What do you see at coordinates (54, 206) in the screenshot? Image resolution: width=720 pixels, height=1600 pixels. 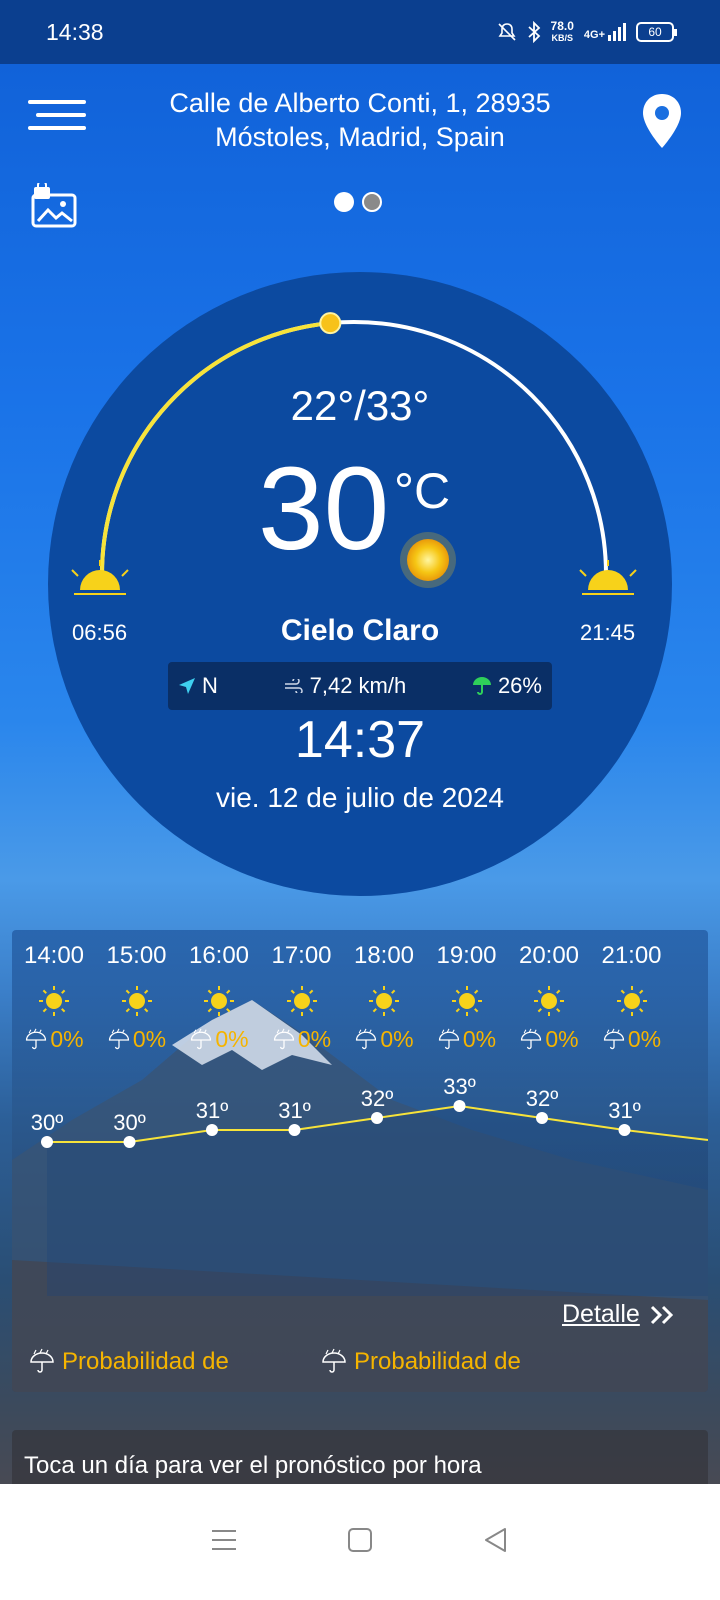 I see `wallpaper-lock-icon` at bounding box center [54, 206].